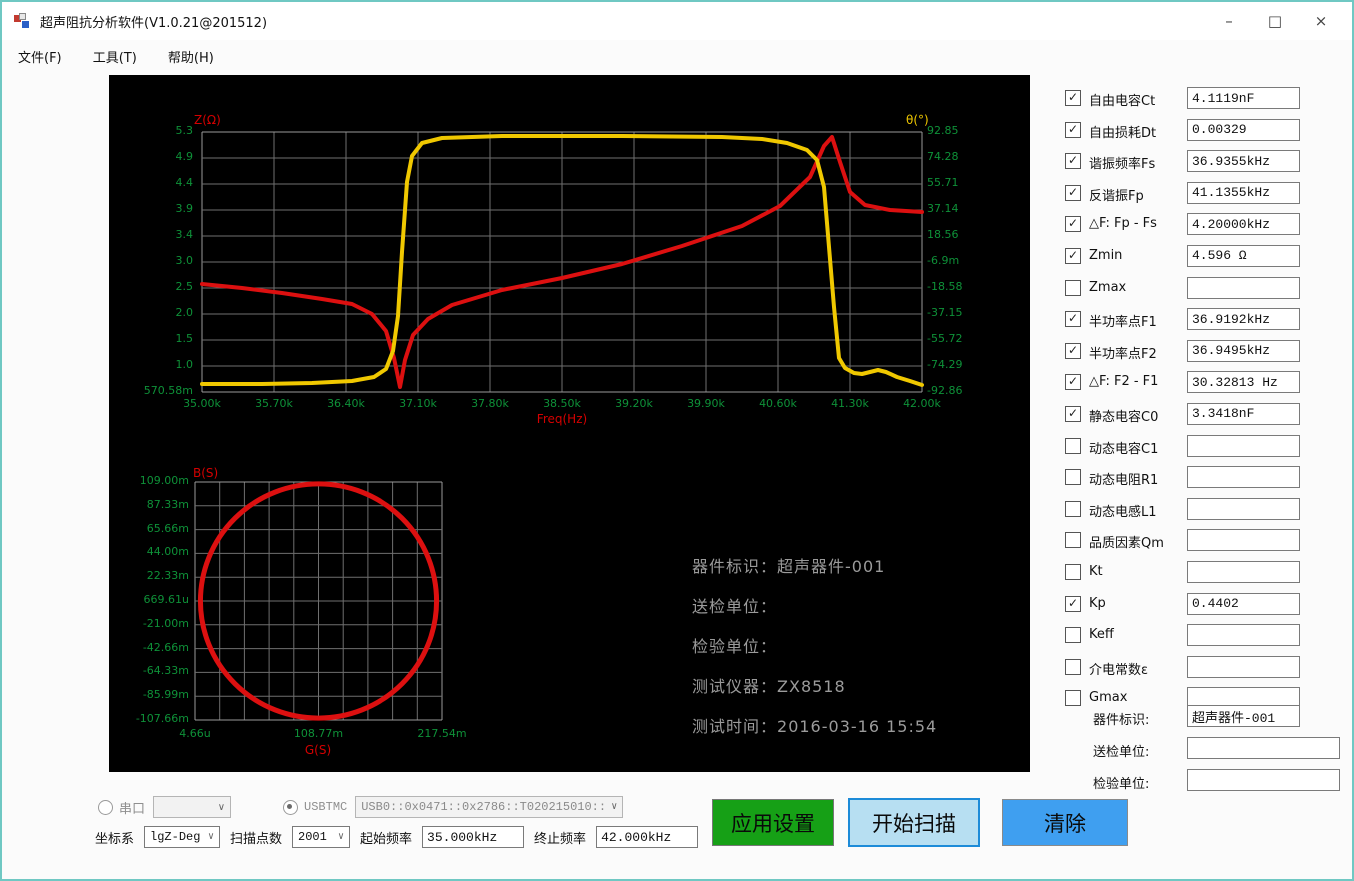 The height and width of the screenshot is (881, 1354). I want to click on serial-radio, so click(105, 807).